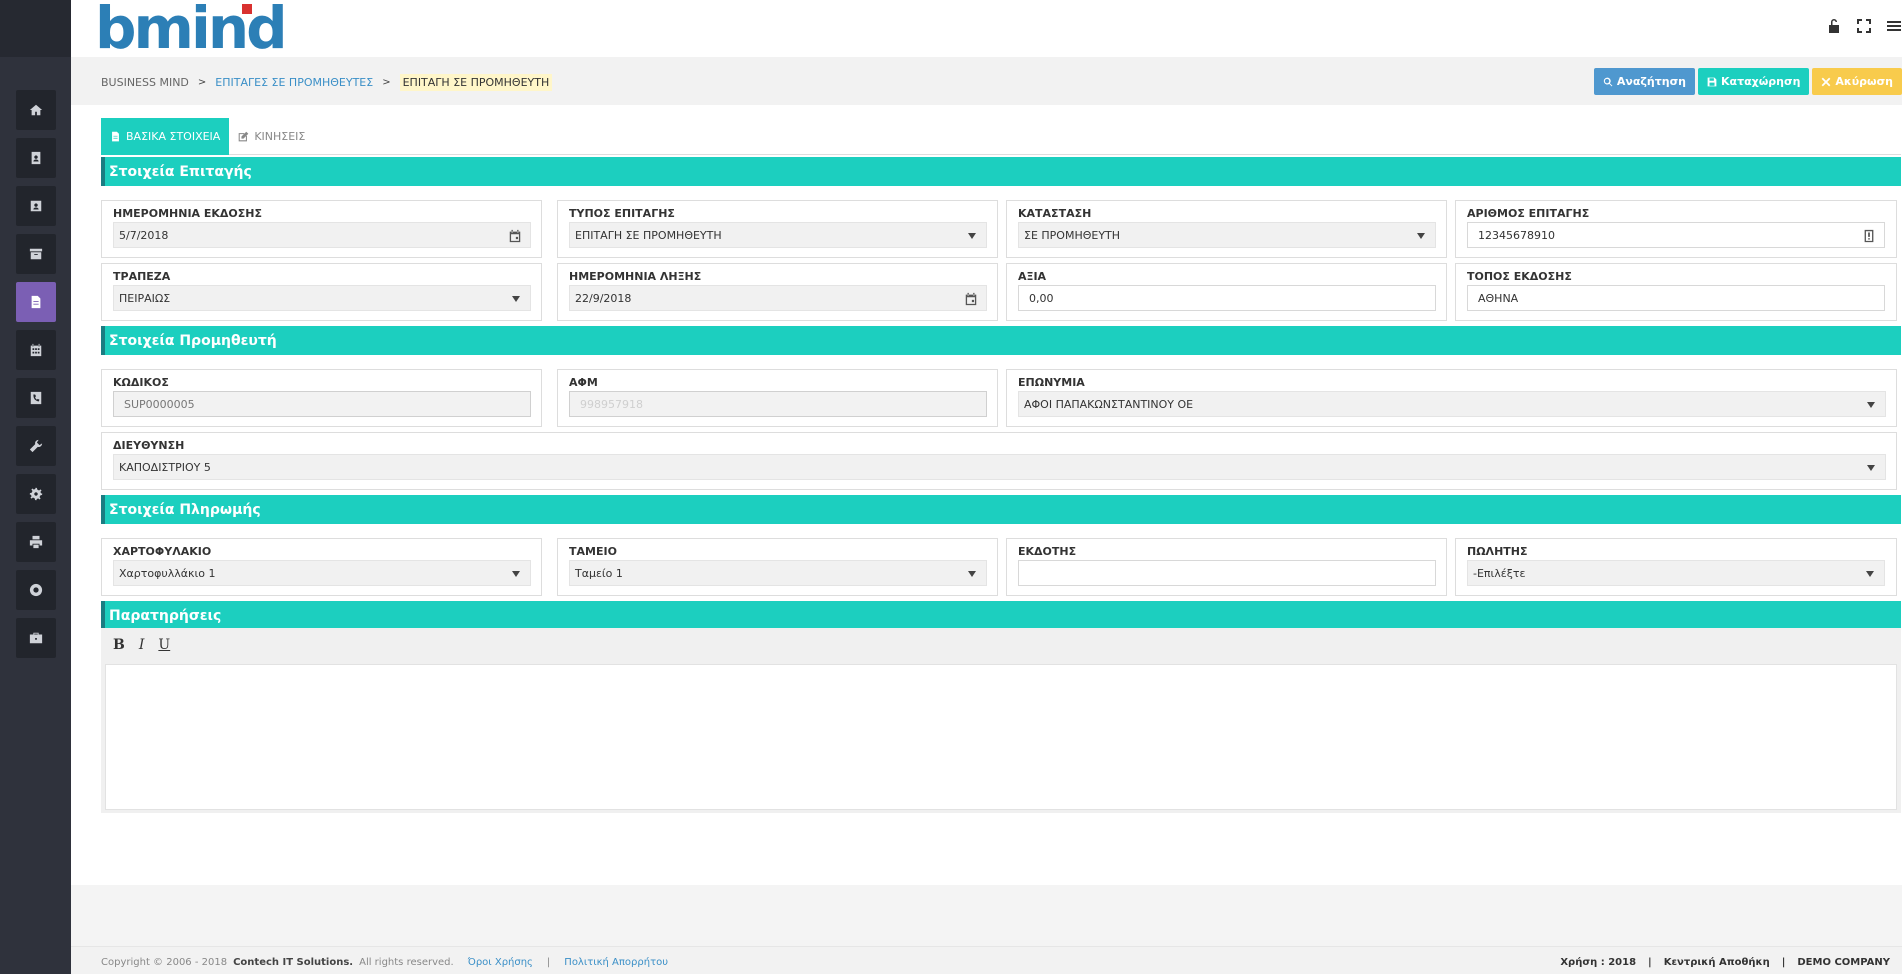  I want to click on archive-icon, so click(36, 254).